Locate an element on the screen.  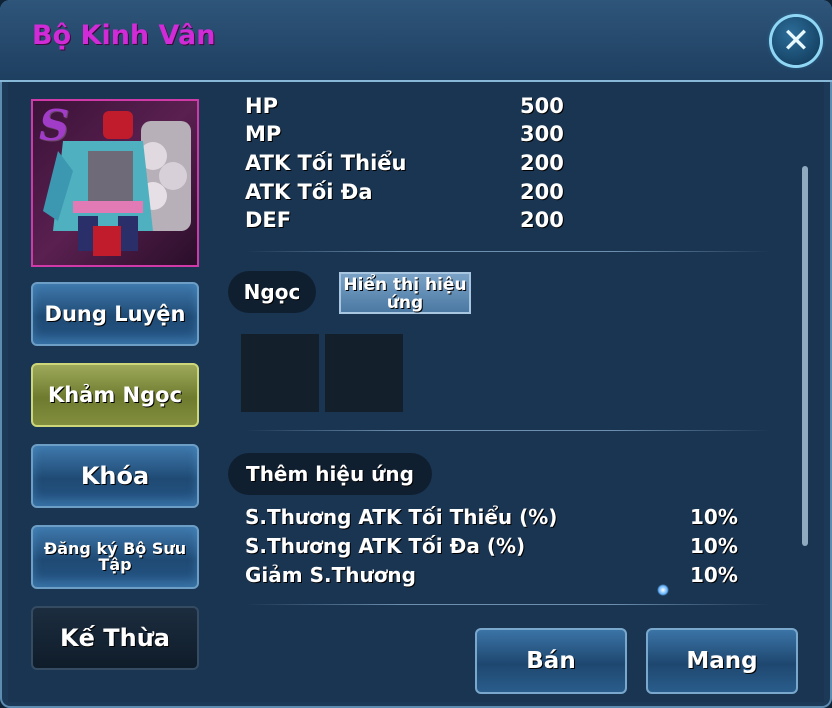
stat-label-mp: MP is located at coordinates (263, 134).